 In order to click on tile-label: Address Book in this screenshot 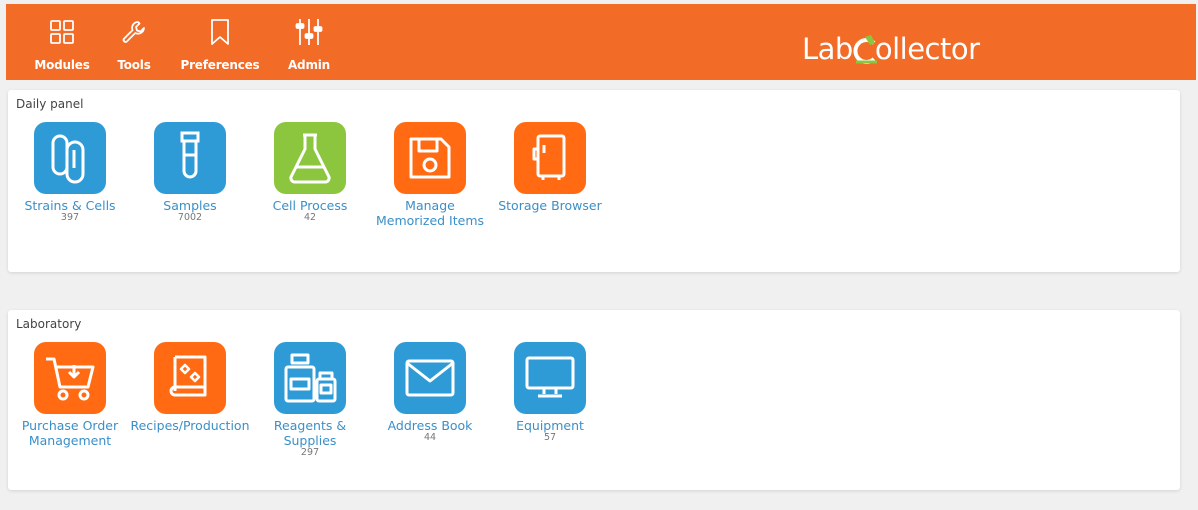, I will do `click(430, 425)`.